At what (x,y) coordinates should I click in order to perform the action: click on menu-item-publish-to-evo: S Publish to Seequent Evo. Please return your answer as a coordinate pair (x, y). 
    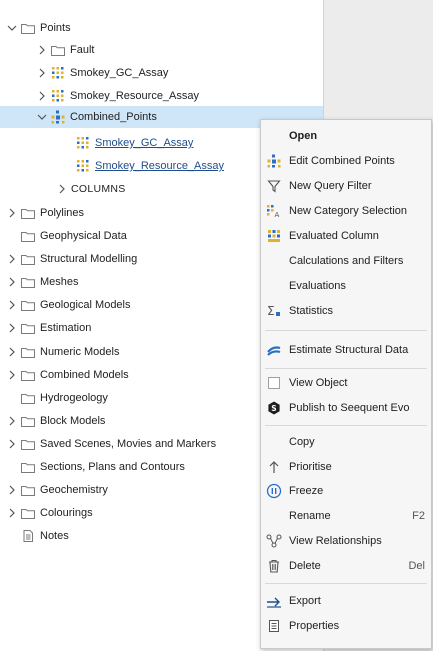
    Looking at the image, I should click on (346, 408).